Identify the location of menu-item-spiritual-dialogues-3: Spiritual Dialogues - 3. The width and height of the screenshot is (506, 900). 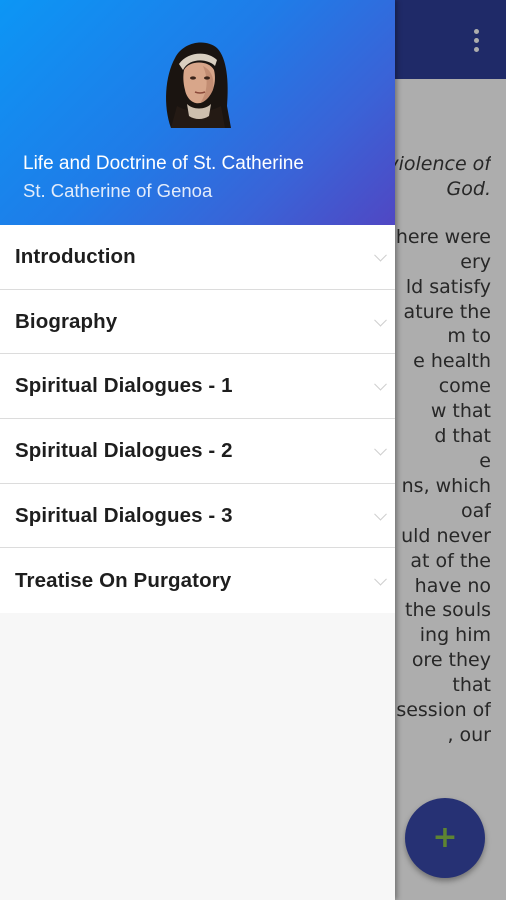
(197, 516).